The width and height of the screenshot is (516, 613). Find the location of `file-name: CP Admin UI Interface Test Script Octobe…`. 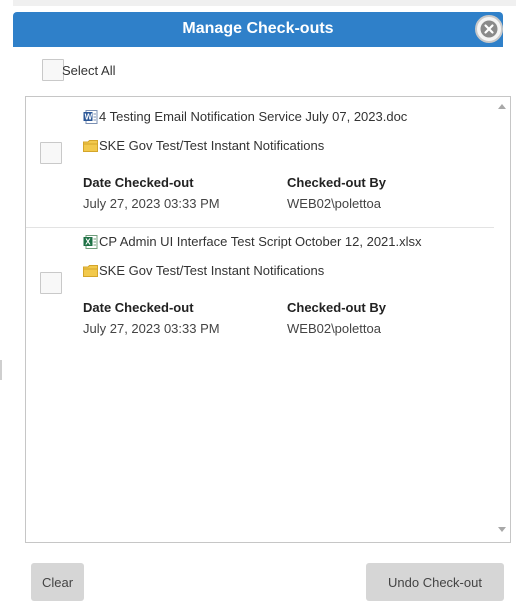

file-name: CP Admin UI Interface Test Script Octobe… is located at coordinates (260, 241).